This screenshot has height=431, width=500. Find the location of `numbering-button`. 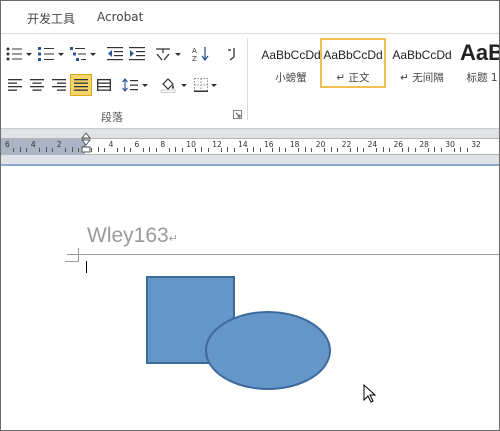

numbering-button is located at coordinates (51, 54).